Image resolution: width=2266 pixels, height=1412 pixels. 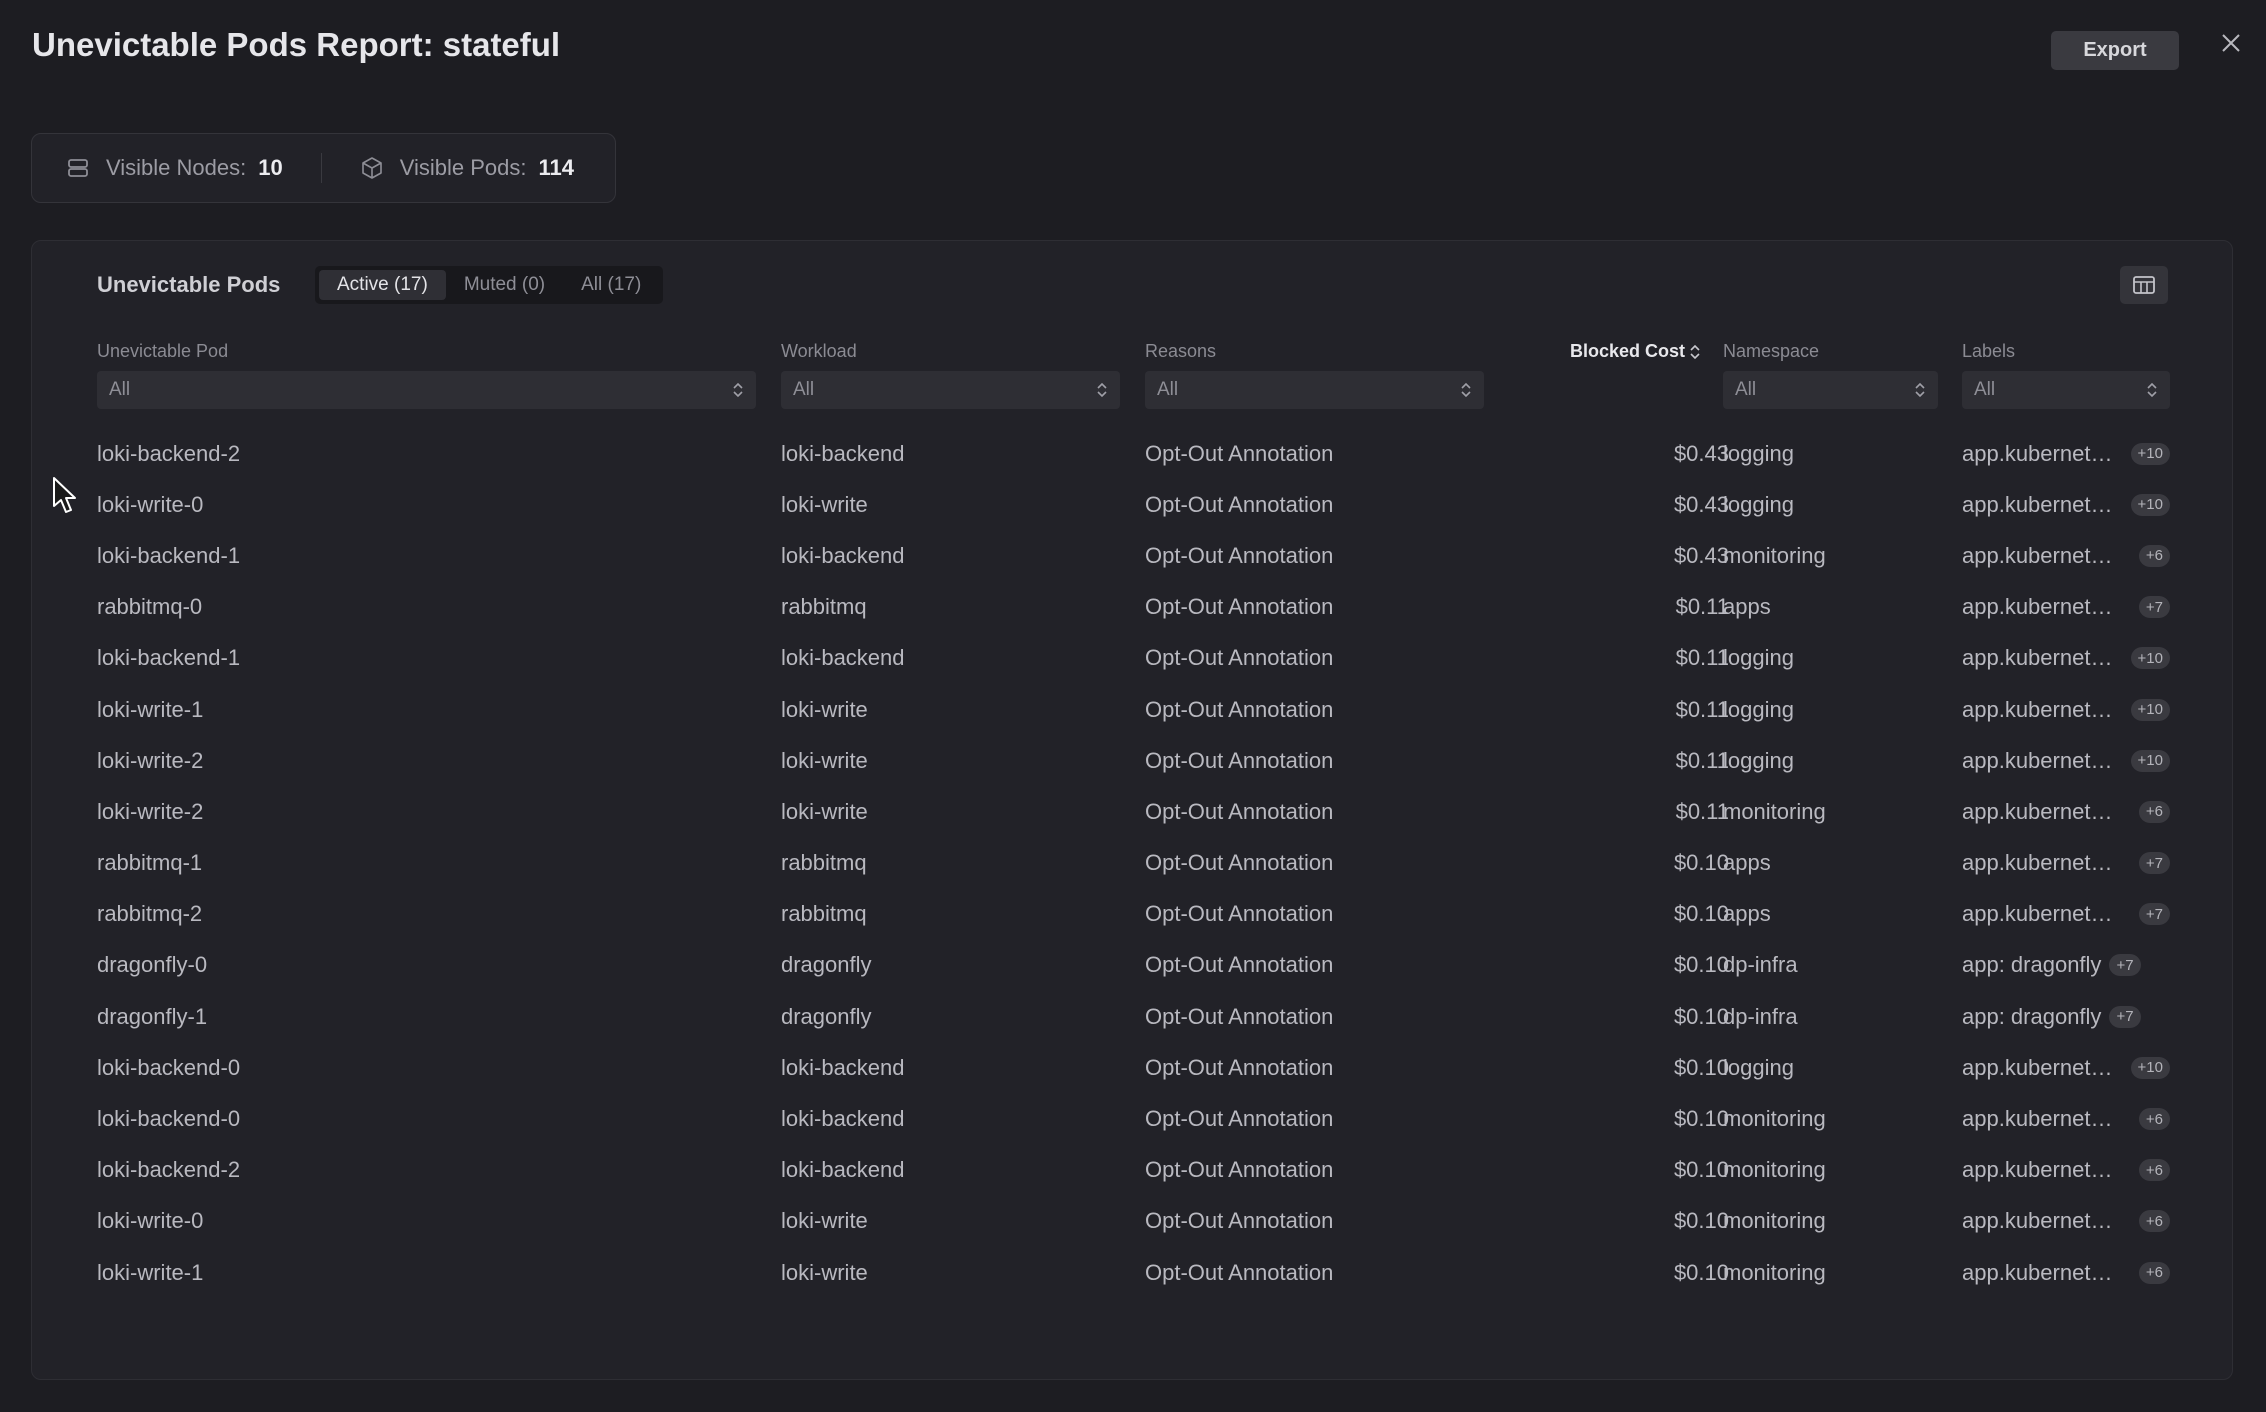 What do you see at coordinates (843, 555) in the screenshot?
I see `workload-name: loki-backend` at bounding box center [843, 555].